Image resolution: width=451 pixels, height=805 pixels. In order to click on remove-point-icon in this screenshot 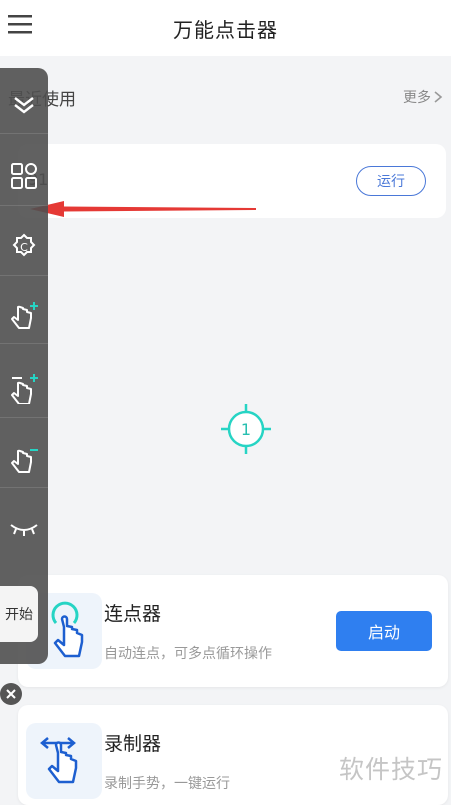, I will do `click(24, 460)`.